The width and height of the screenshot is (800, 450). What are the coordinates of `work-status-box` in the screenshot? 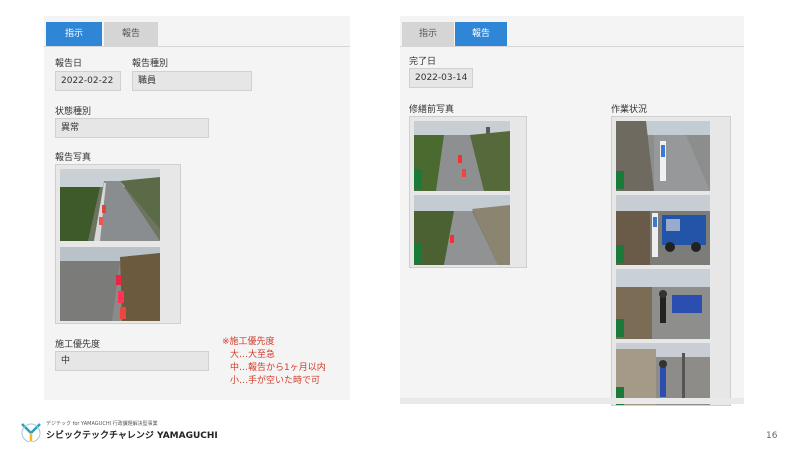 It's located at (671, 261).